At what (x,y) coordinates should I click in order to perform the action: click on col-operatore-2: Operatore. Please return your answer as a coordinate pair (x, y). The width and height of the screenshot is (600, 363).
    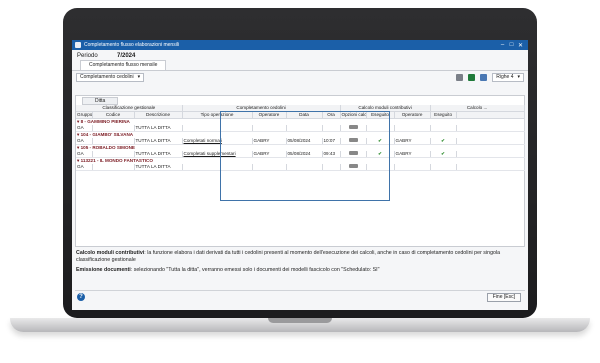
    Looking at the image, I should click on (412, 115).